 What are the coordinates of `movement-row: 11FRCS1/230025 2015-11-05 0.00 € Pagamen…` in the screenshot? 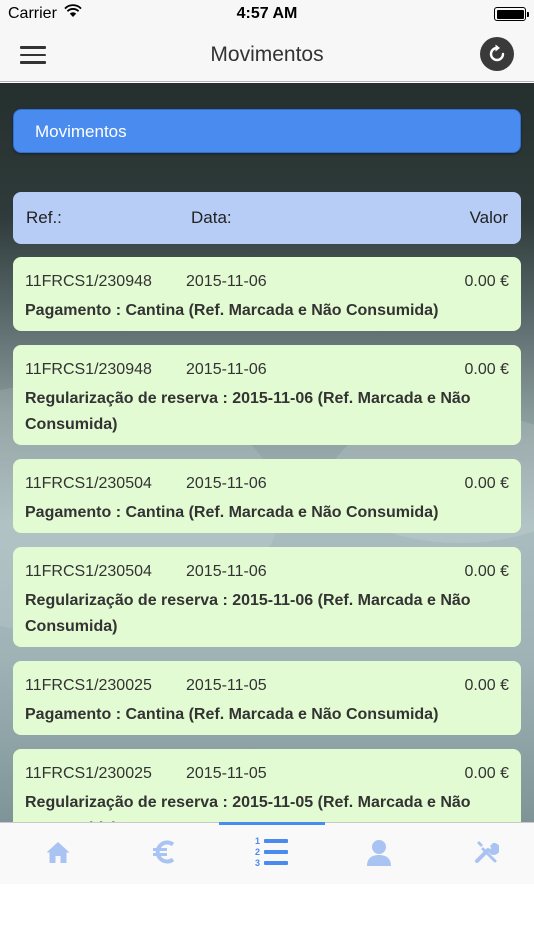 It's located at (267, 698).